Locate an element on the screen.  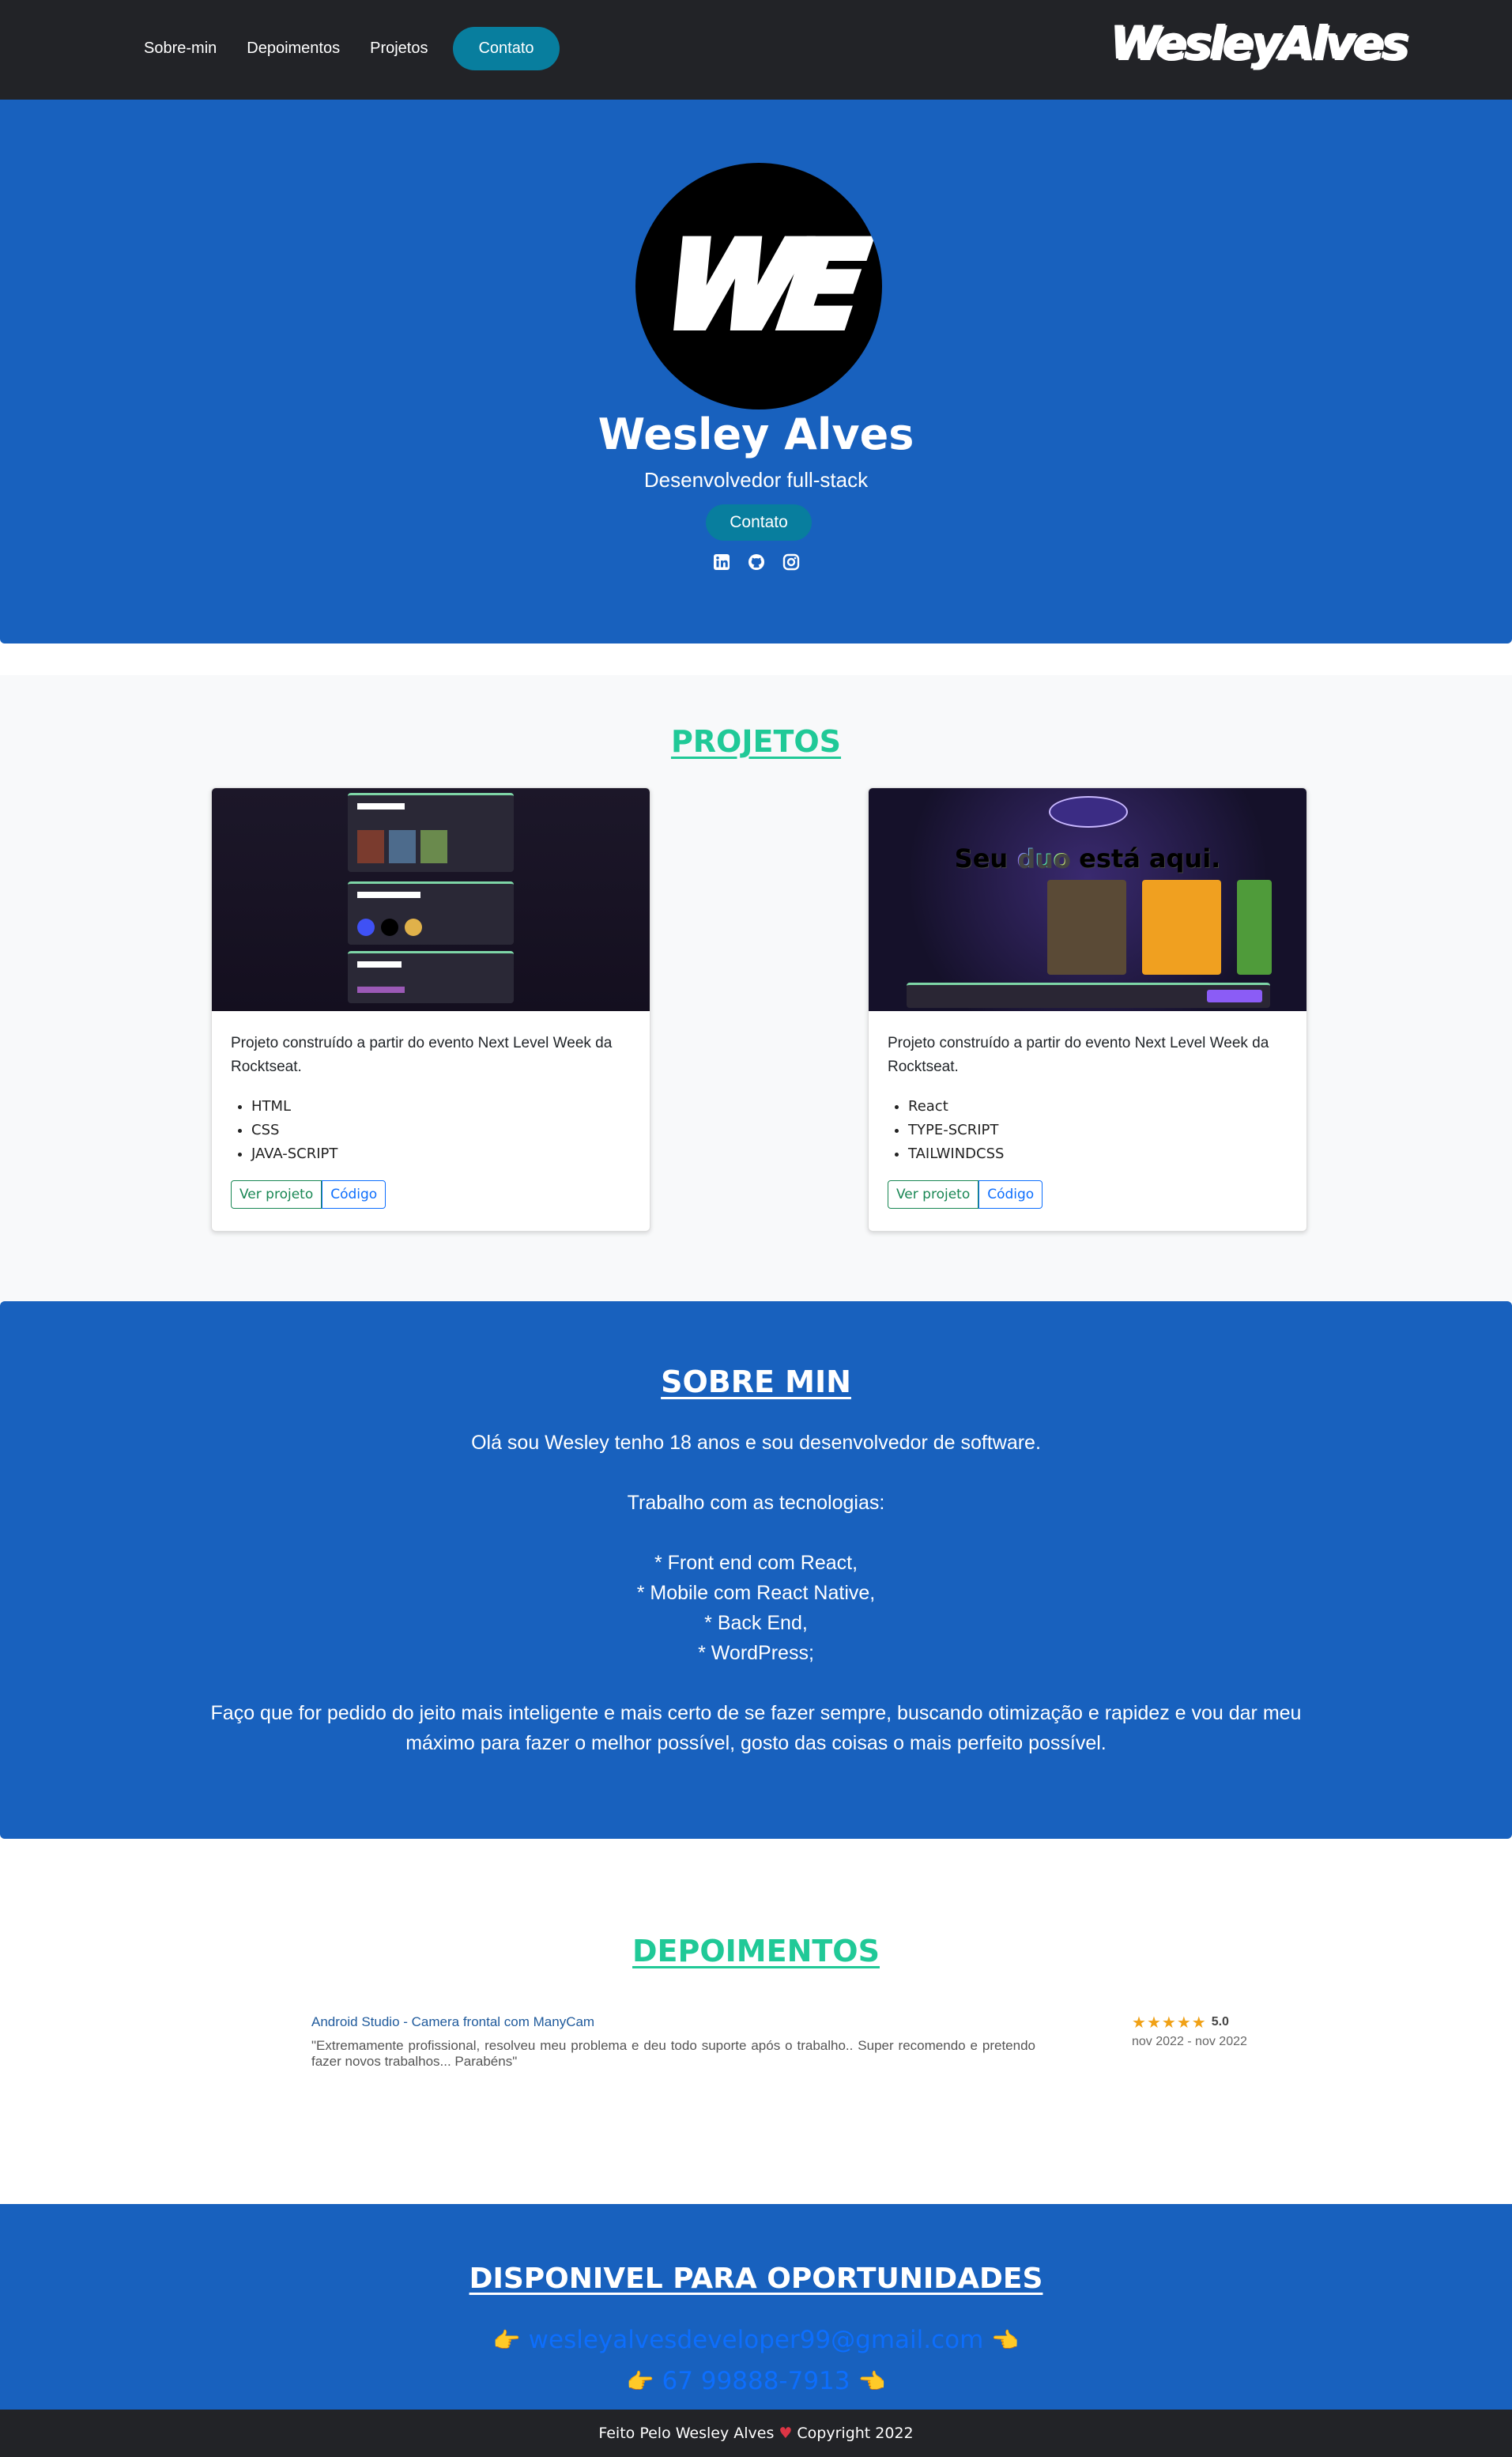
linkedin-icon is located at coordinates (721, 562).